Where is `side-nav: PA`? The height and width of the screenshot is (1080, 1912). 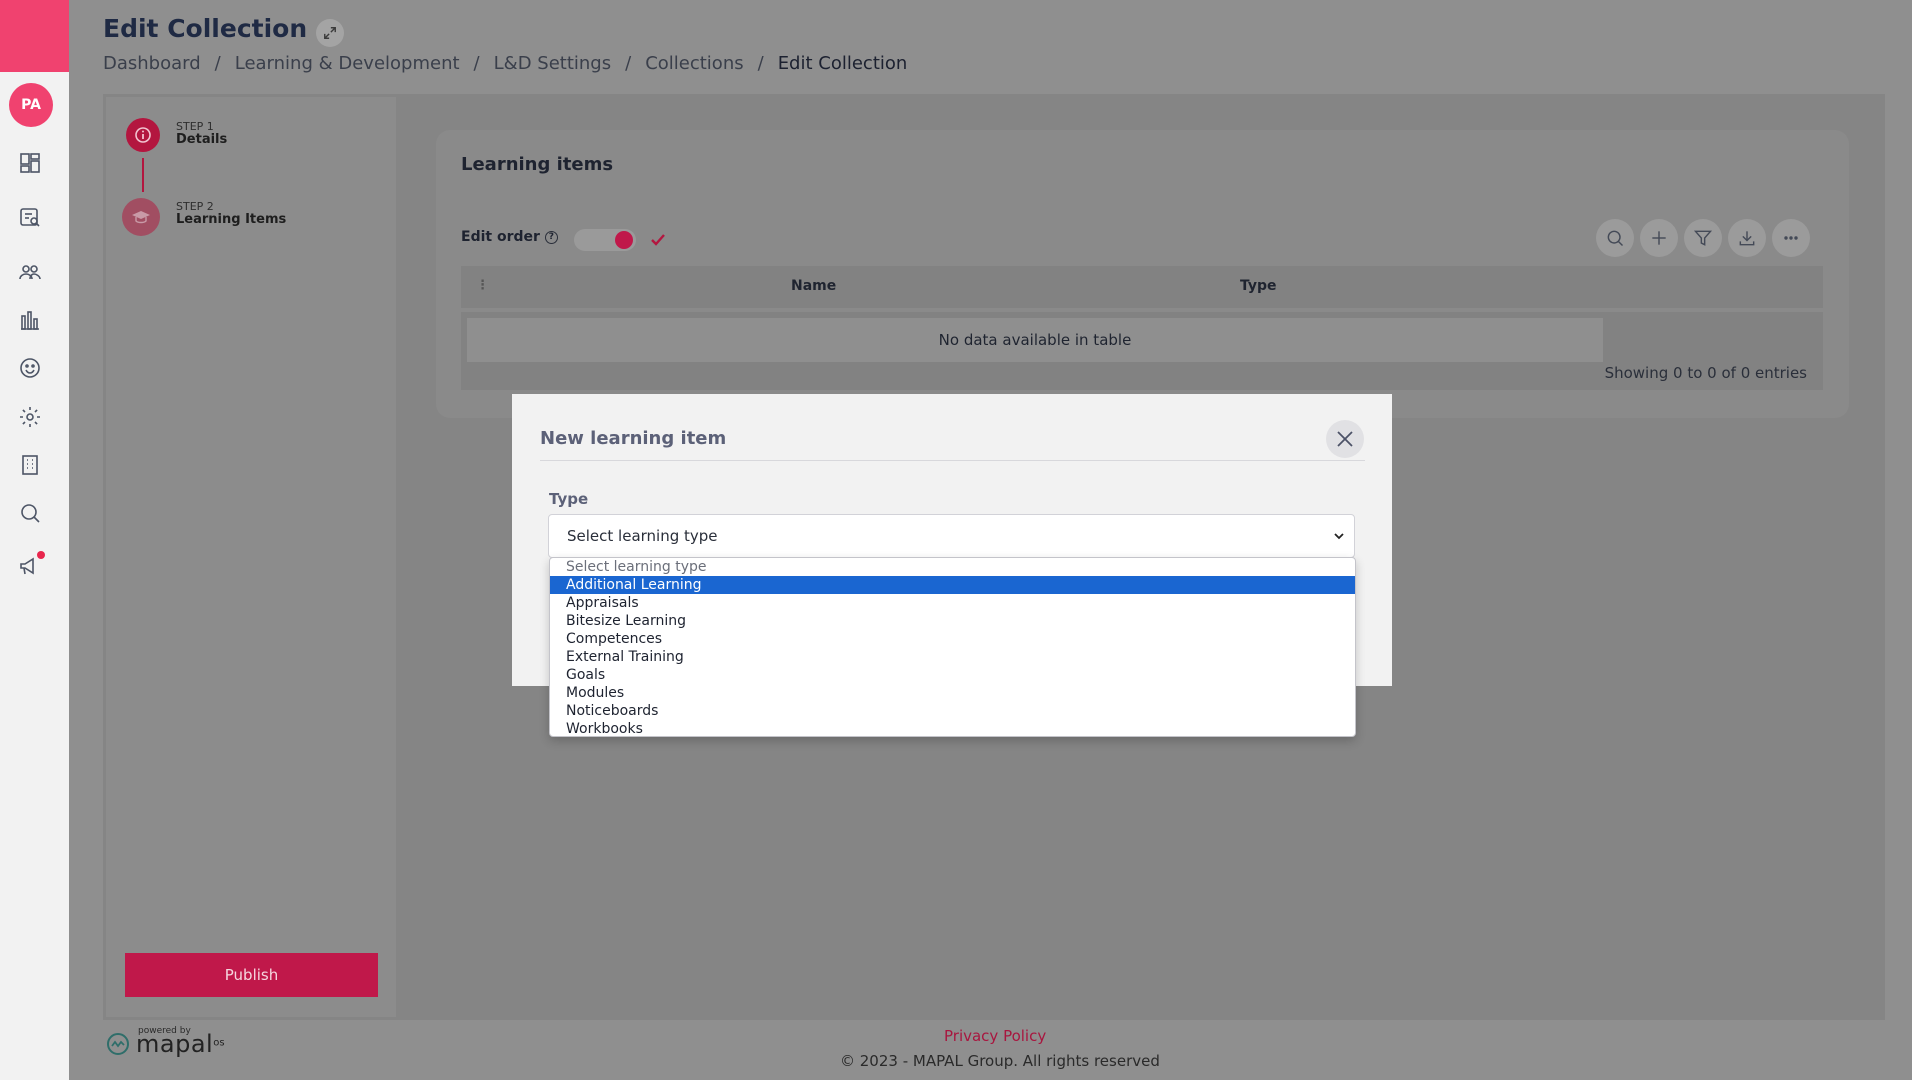 side-nav: PA is located at coordinates (34, 540).